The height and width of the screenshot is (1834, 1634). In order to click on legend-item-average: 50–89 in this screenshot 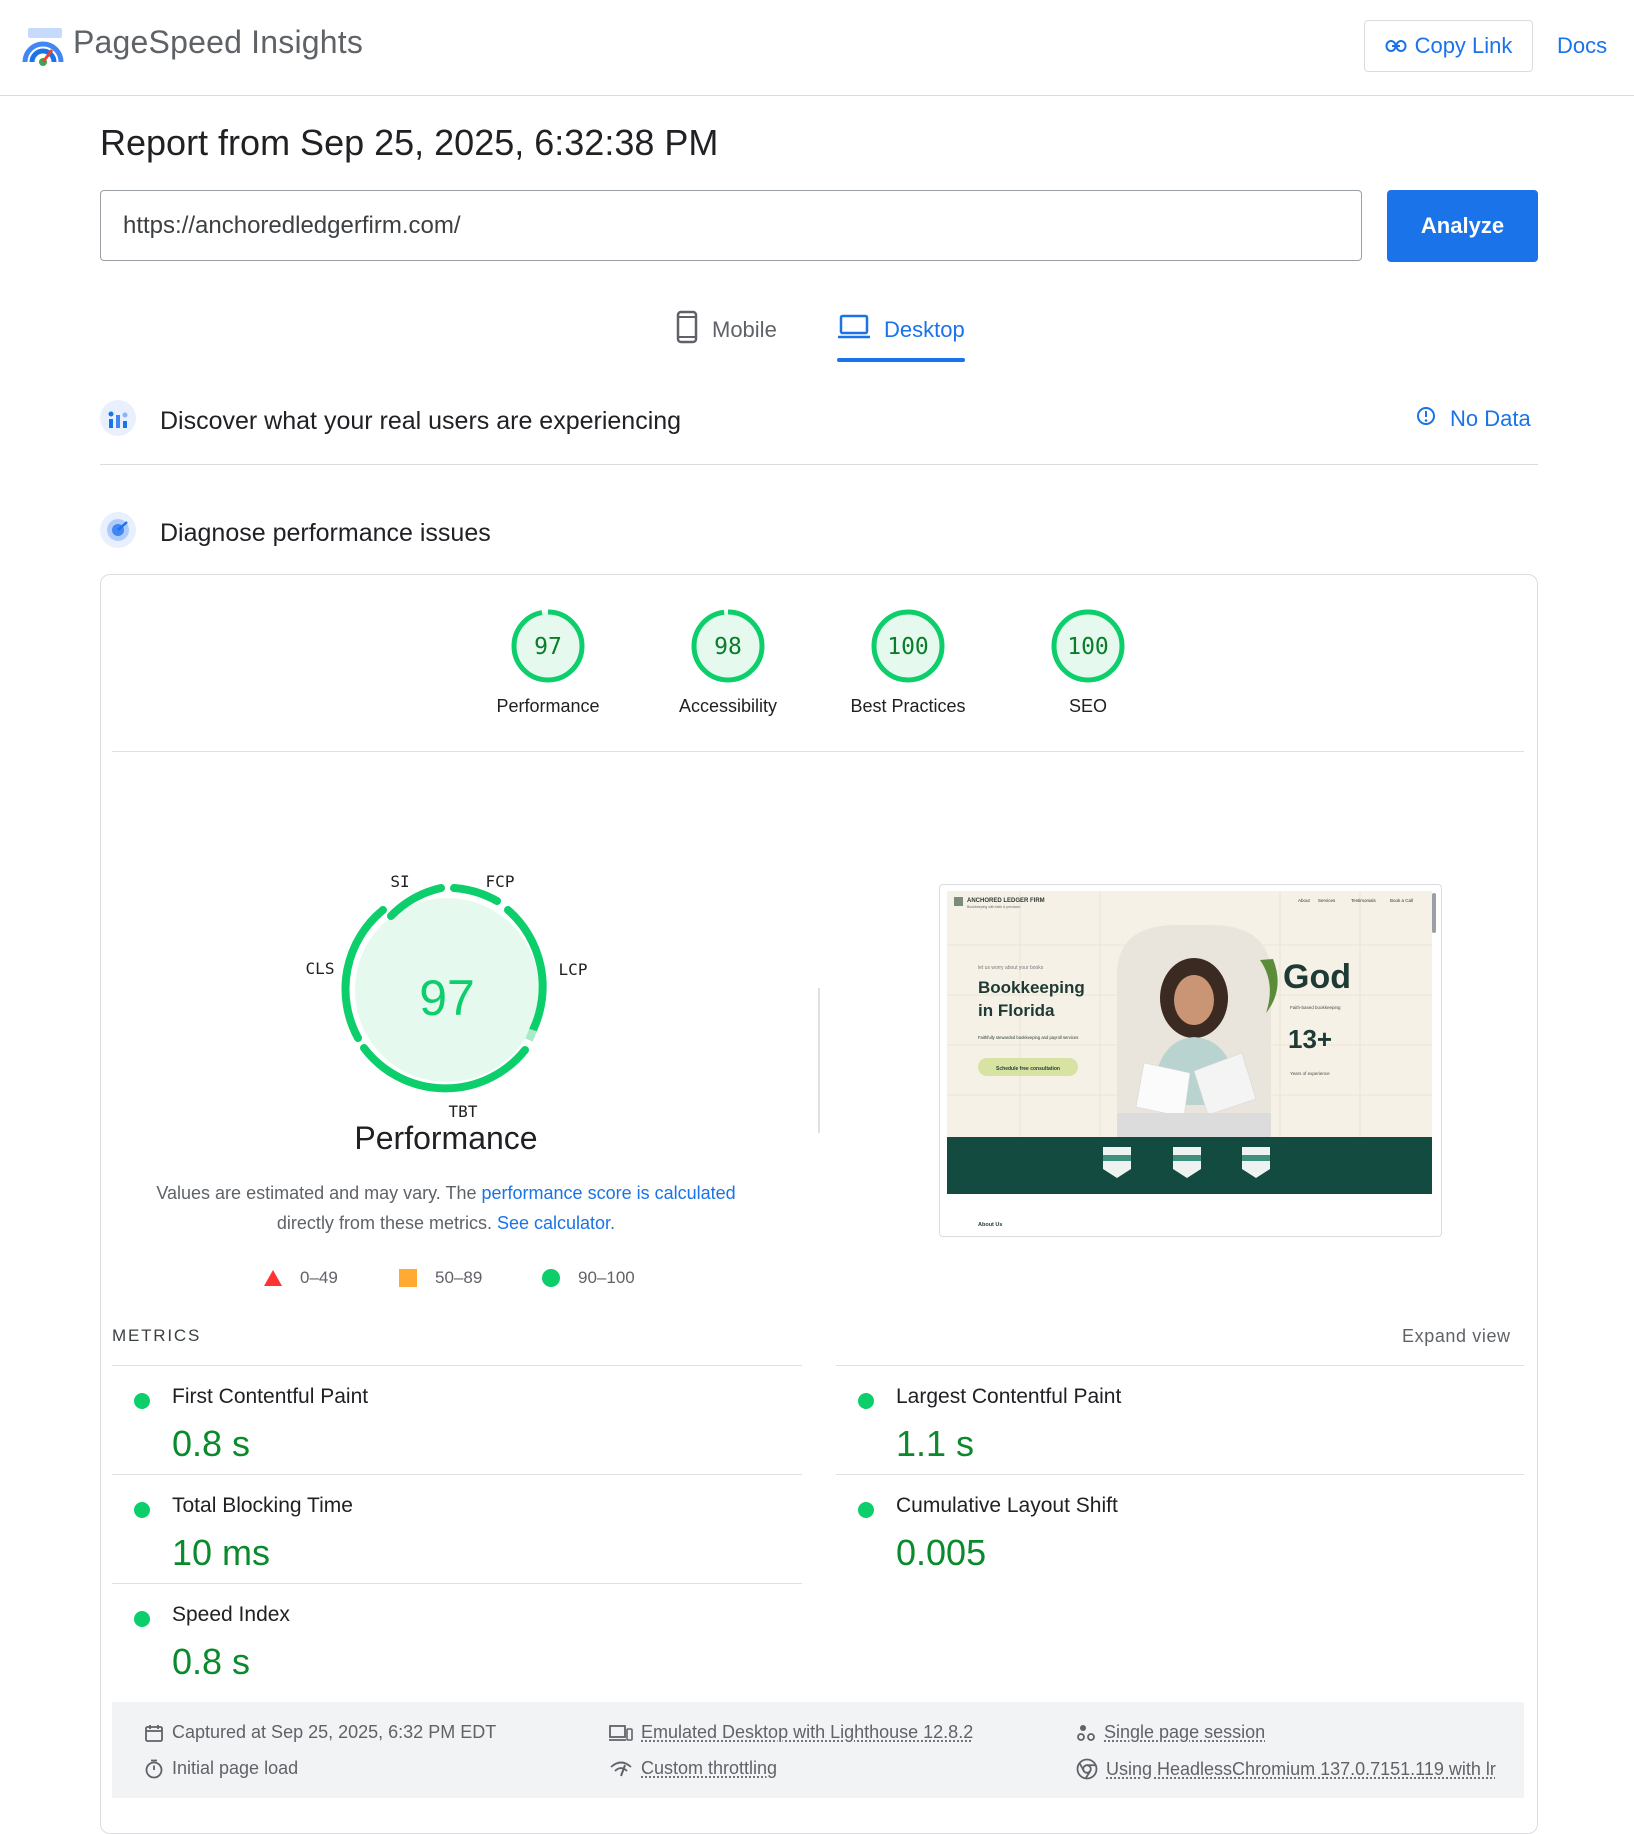, I will do `click(440, 1278)`.